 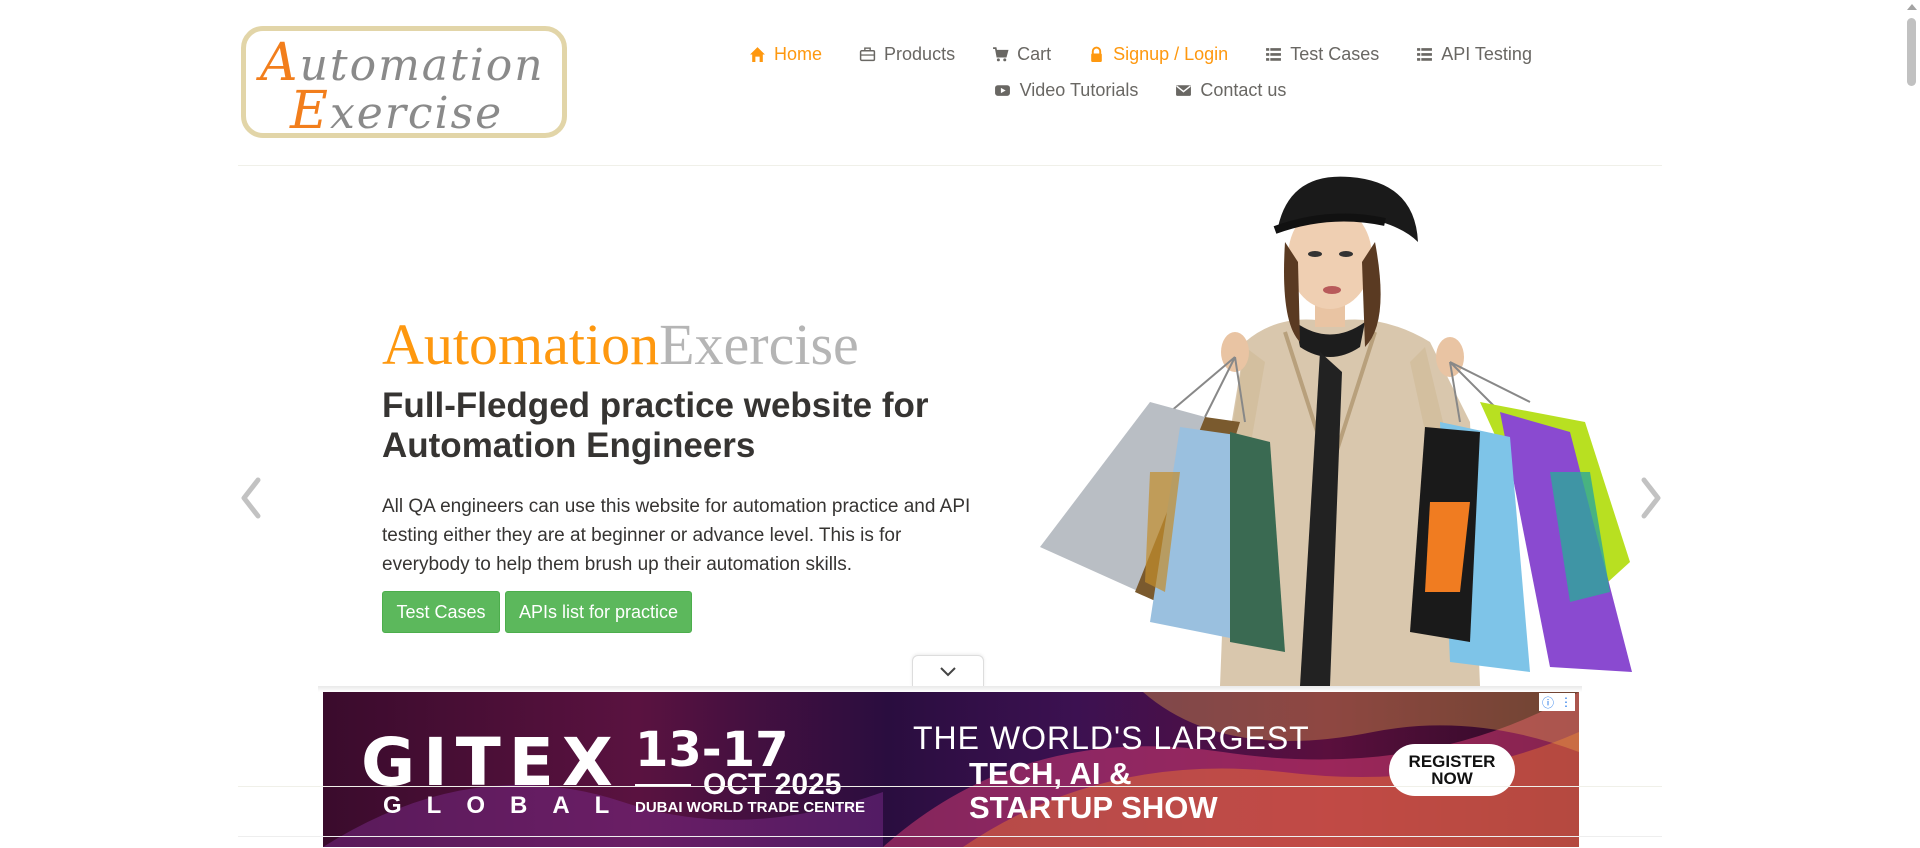 I want to click on site-logo: Automation Exercise, so click(x=404, y=83).